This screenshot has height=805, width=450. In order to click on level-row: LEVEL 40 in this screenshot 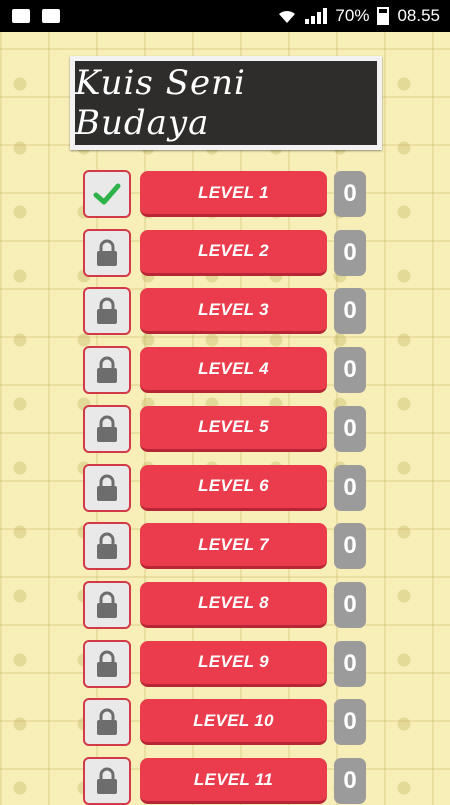, I will do `click(225, 370)`.